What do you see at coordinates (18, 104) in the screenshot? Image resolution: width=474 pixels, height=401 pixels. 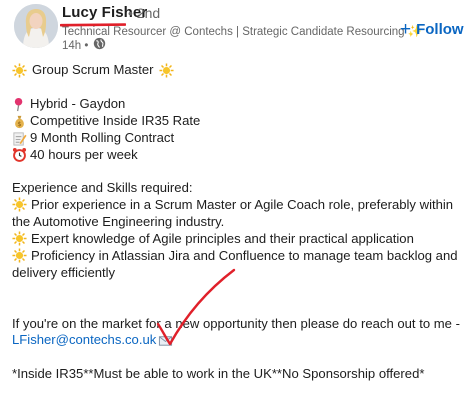 I see `pin-icon` at bounding box center [18, 104].